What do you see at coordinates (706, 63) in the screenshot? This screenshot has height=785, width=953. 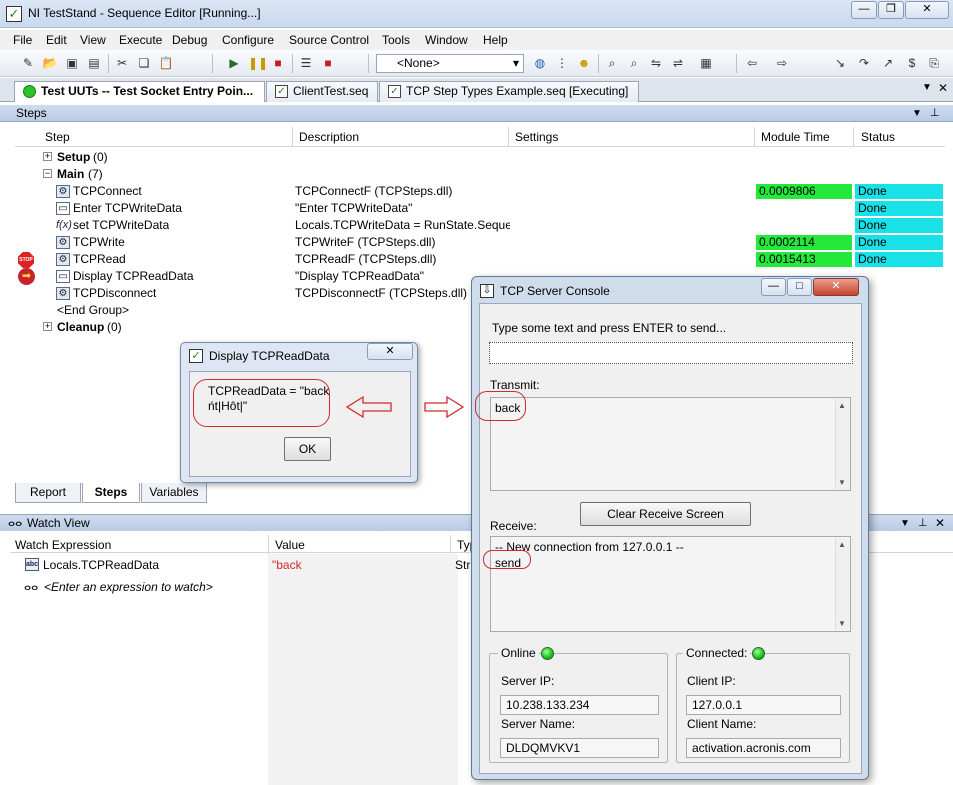 I see `workspace-icon: ▦` at bounding box center [706, 63].